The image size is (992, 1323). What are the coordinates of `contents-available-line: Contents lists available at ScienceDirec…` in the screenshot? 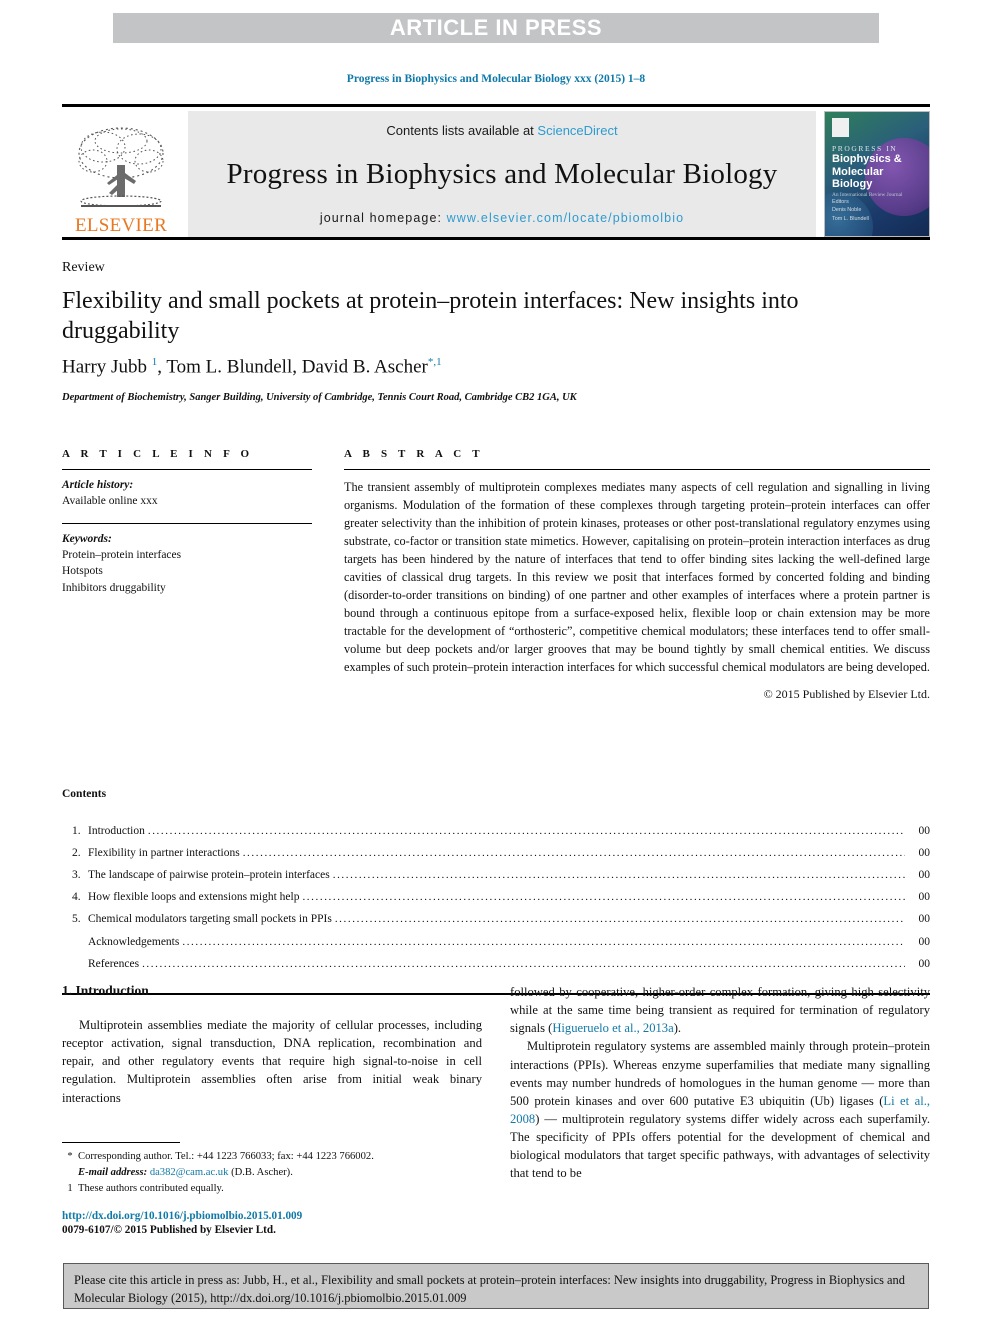 It's located at (501, 130).